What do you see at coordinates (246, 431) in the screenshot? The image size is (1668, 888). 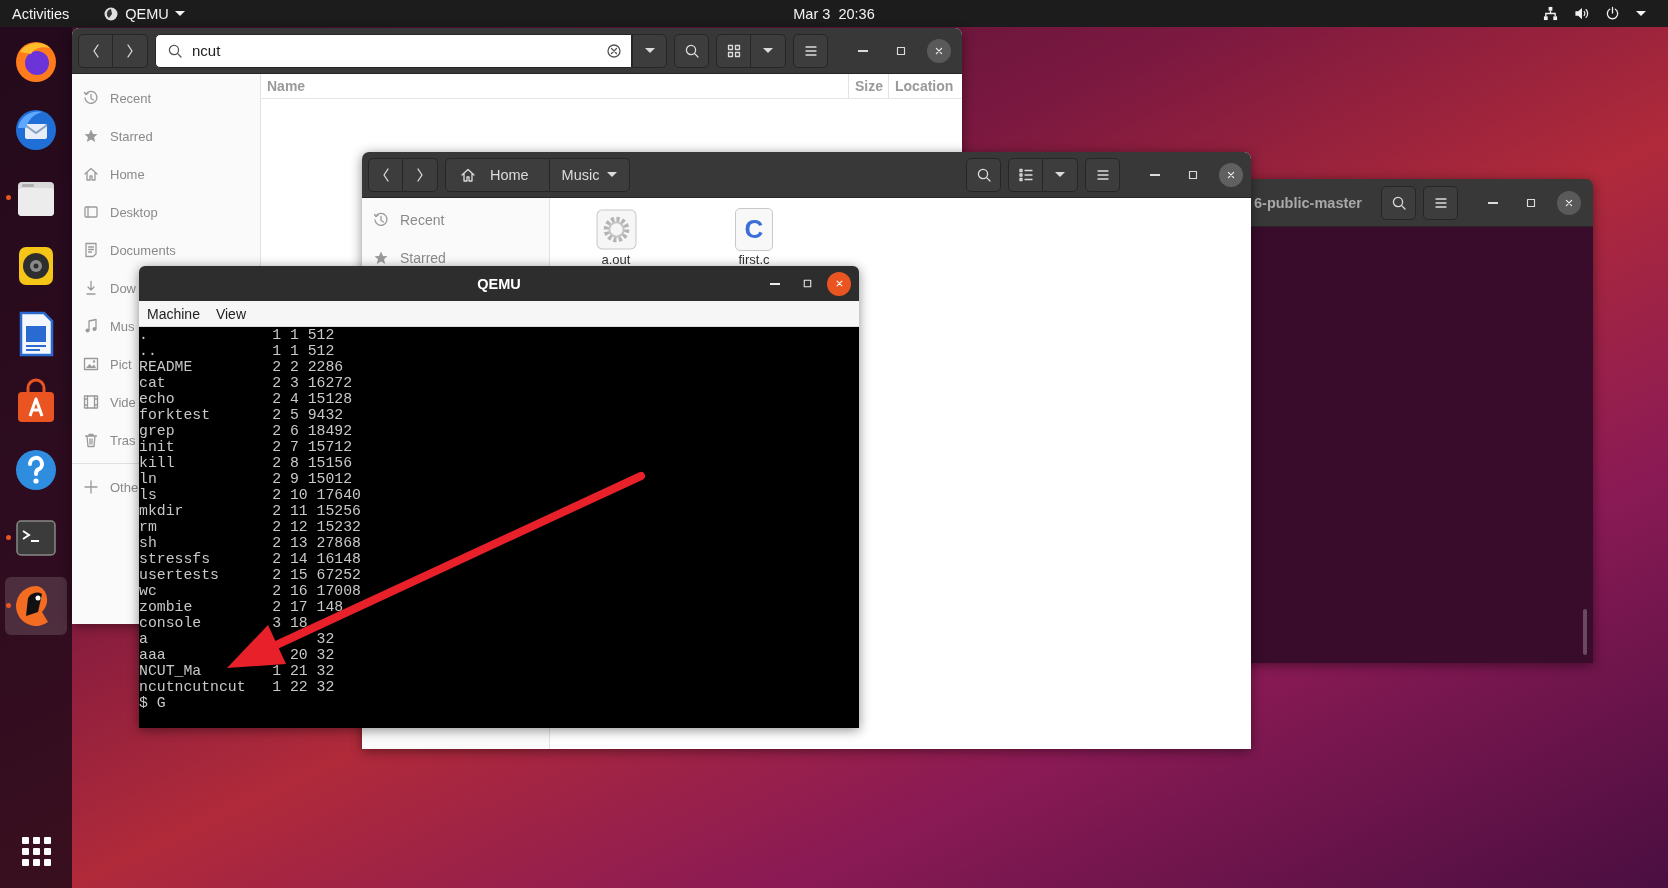 I see `terminal-line: grep 2 6 18492` at bounding box center [246, 431].